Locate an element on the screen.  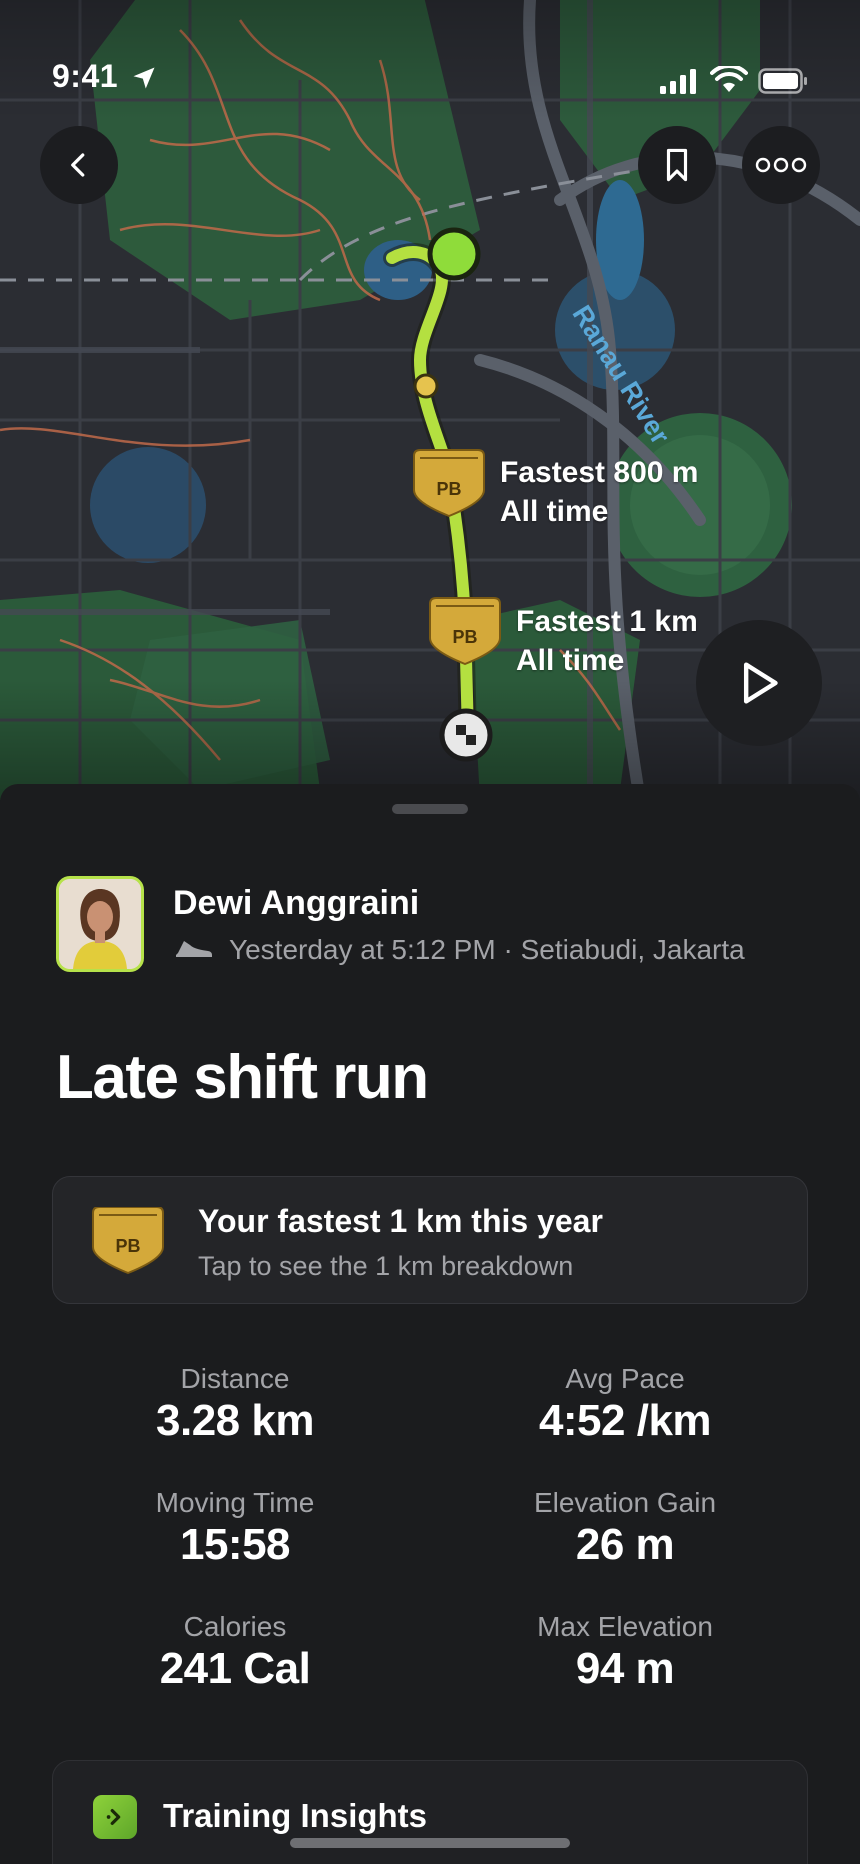
stat-label: Max Elevation is located at coordinates (625, 1626).